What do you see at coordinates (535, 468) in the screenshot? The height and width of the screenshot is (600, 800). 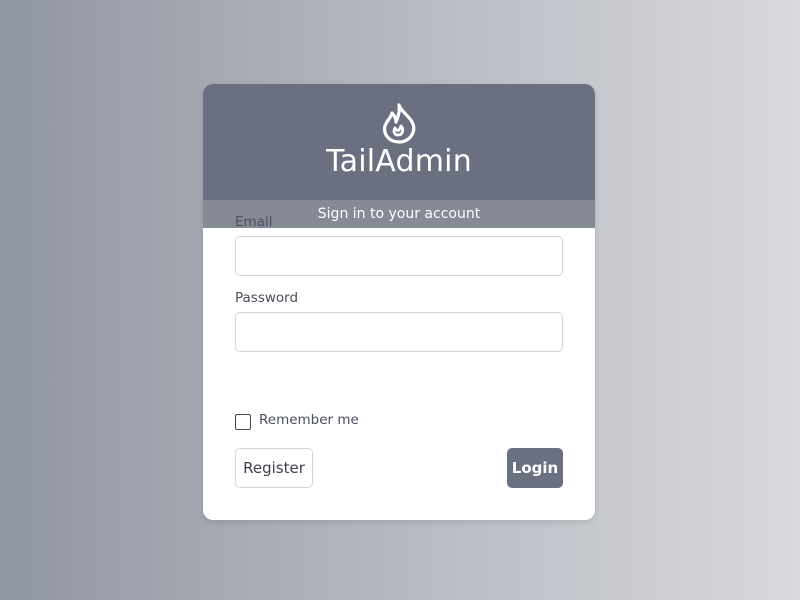 I see `login-button: Login` at bounding box center [535, 468].